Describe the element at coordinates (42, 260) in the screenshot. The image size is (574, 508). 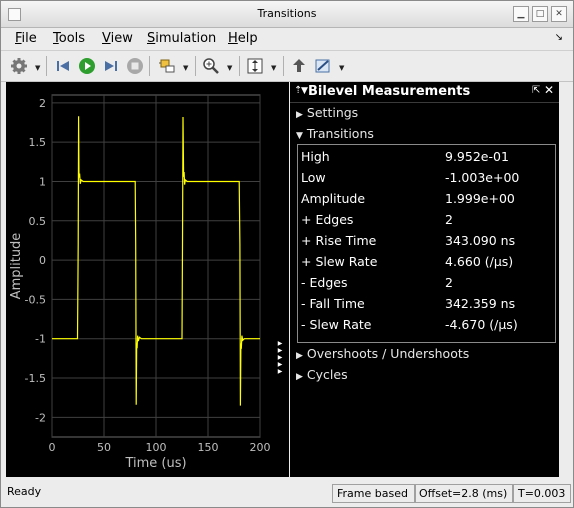
I see `y-tick-label: 0` at that location.